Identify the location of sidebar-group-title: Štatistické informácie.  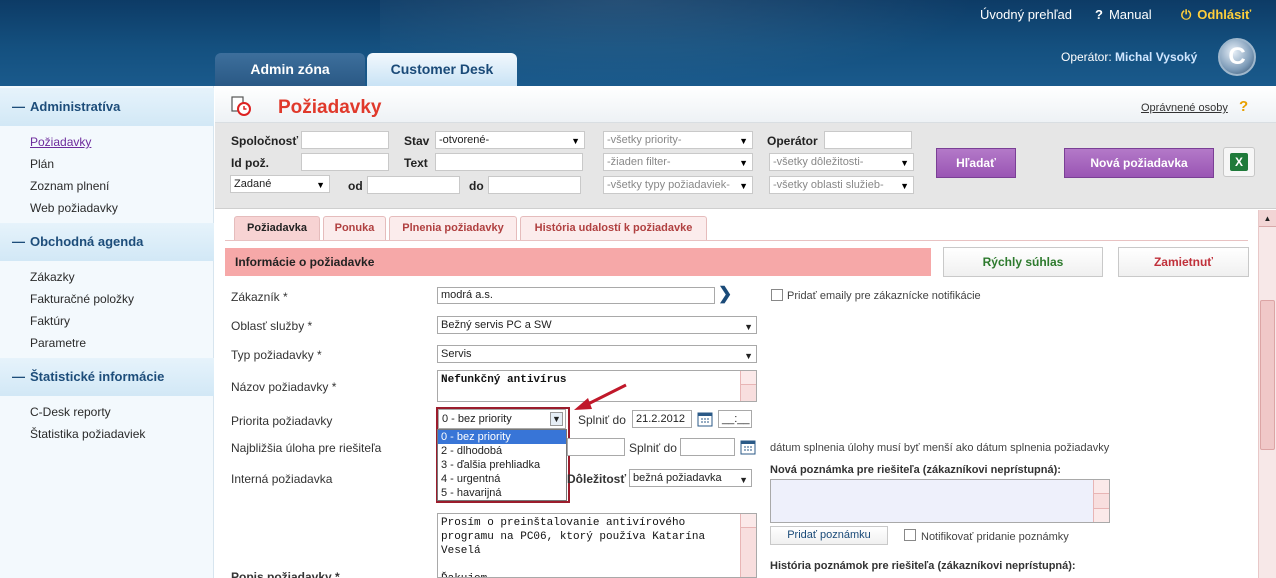
(97, 376).